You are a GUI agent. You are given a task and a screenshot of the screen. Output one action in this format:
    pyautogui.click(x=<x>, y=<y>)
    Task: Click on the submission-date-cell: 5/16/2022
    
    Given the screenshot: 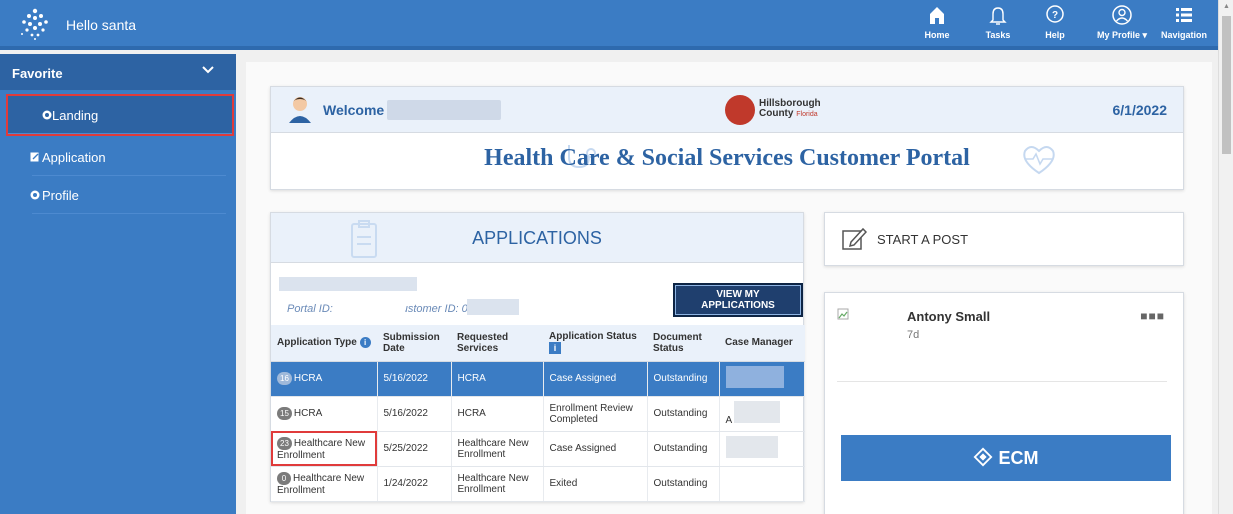 What is the action you would take?
    pyautogui.click(x=414, y=414)
    